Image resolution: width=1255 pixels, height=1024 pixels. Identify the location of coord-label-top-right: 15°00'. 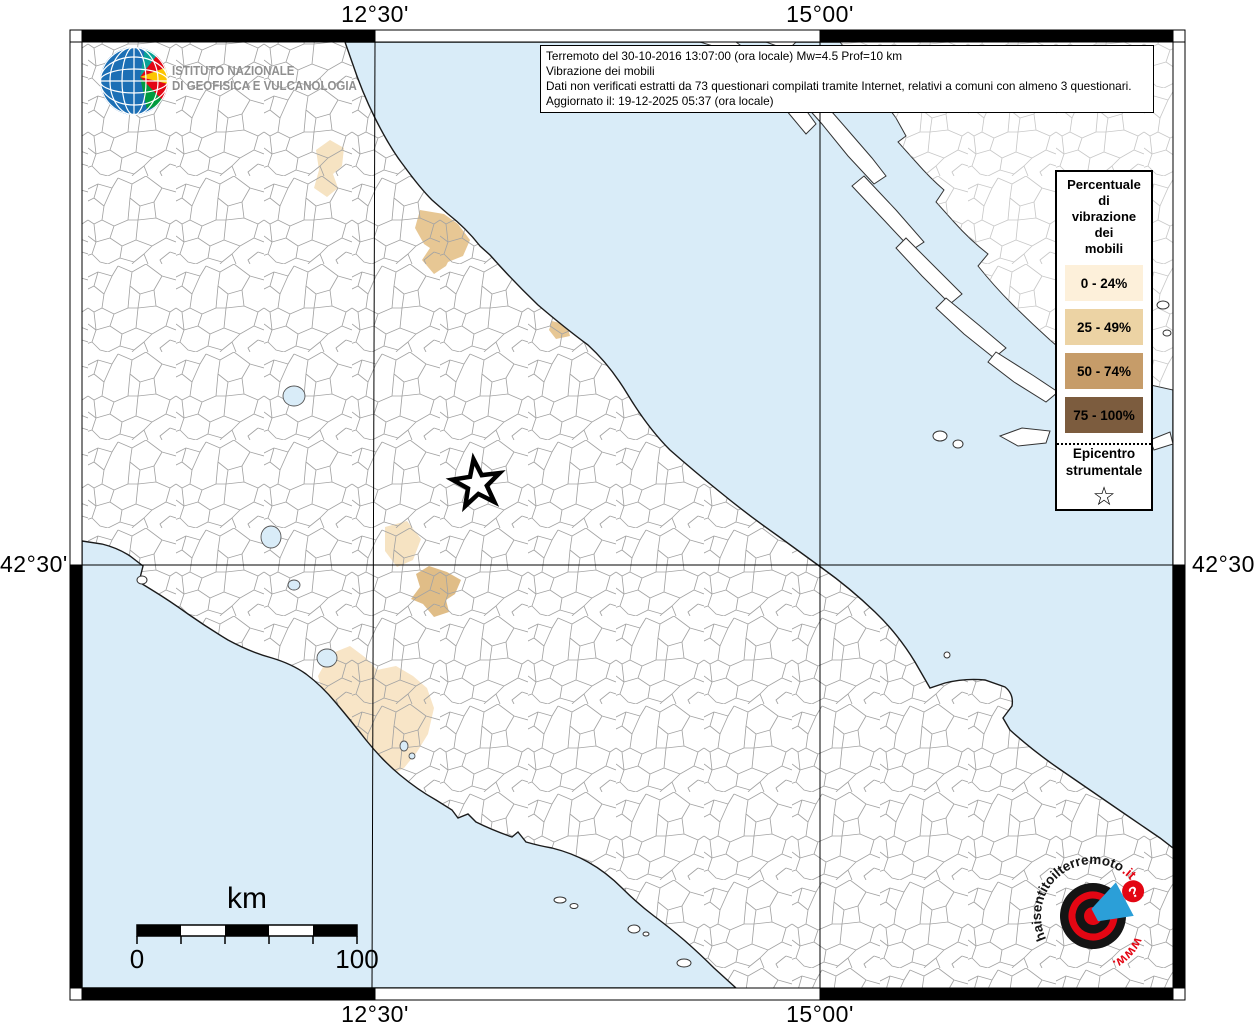
(820, 14).